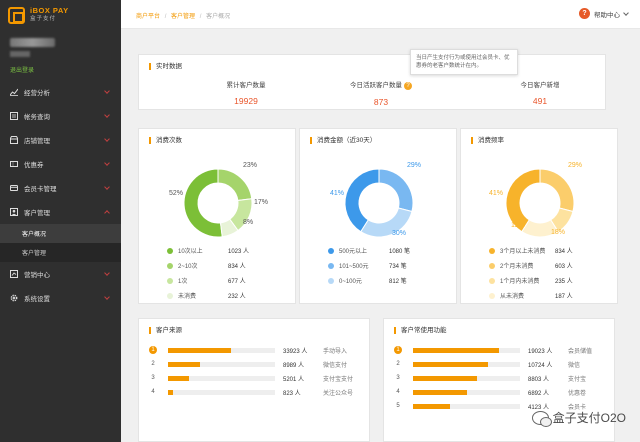 The image size is (640, 442). Describe the element at coordinates (165, 66) in the screenshot. I see `card-title: 实时数据` at that location.